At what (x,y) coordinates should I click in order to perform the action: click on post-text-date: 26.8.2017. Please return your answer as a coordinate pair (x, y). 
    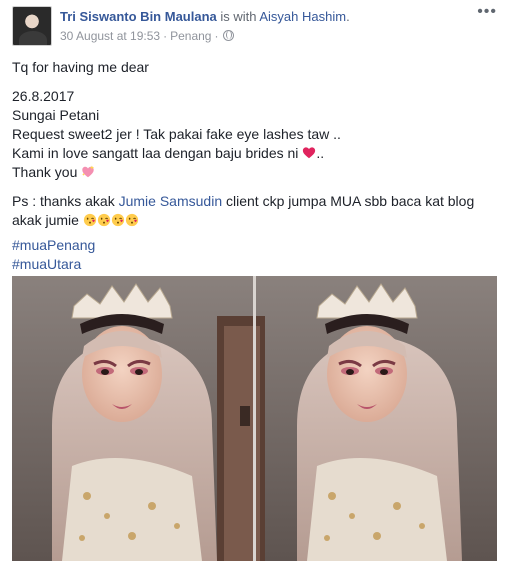
    Looking at the image, I should click on (43, 96).